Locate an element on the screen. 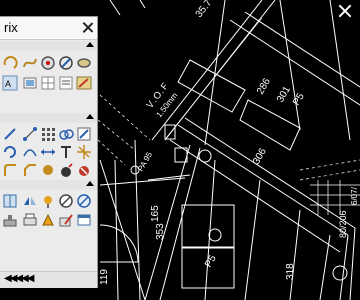  close-drawing-icon is located at coordinates (345, 11).